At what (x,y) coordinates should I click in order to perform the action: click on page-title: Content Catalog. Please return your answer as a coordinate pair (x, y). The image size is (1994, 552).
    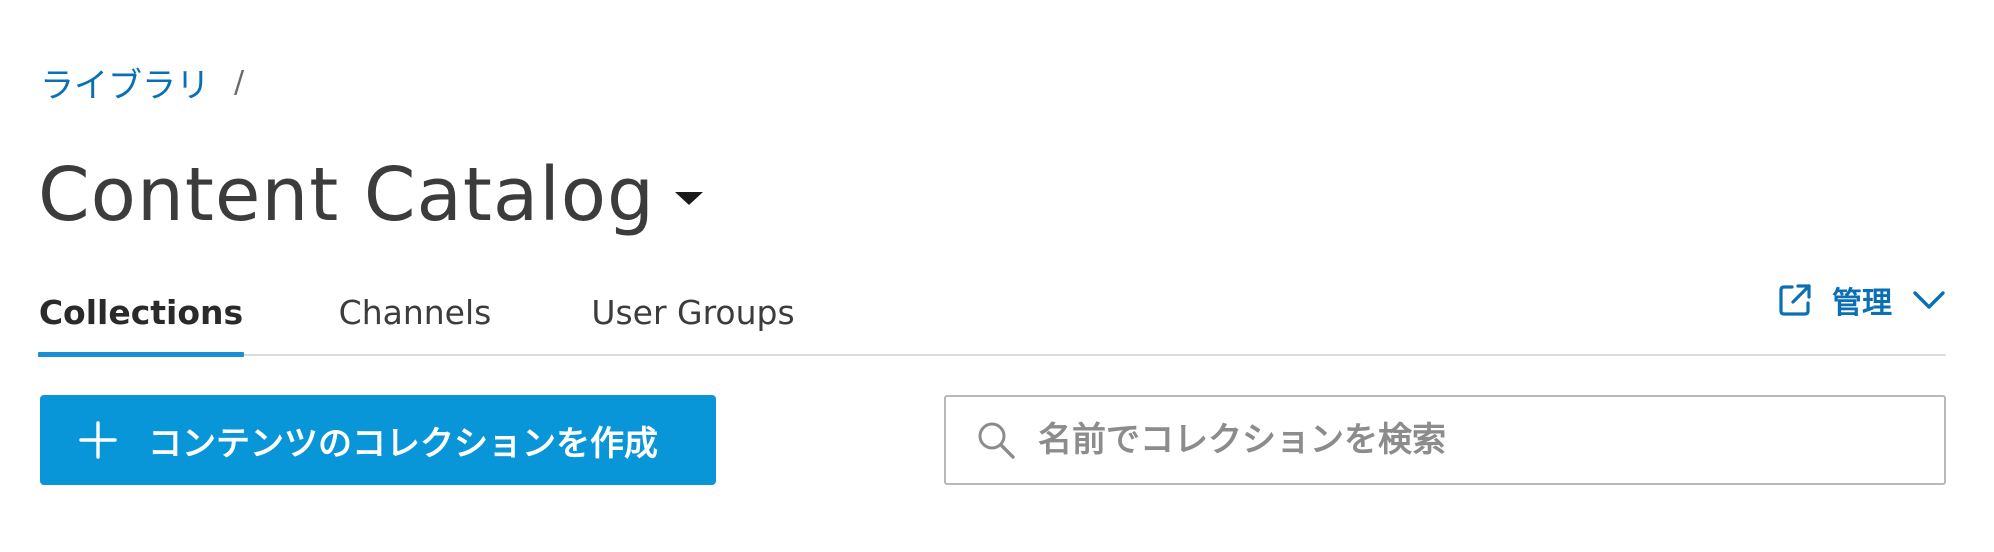
    Looking at the image, I should click on (347, 195).